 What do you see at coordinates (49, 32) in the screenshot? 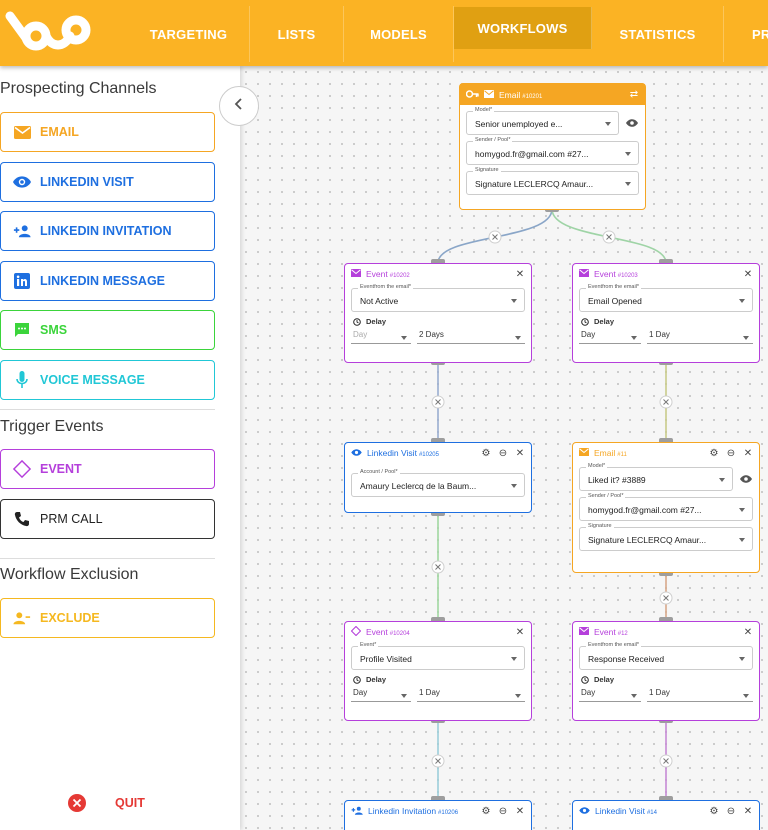
I see `brand-logo` at bounding box center [49, 32].